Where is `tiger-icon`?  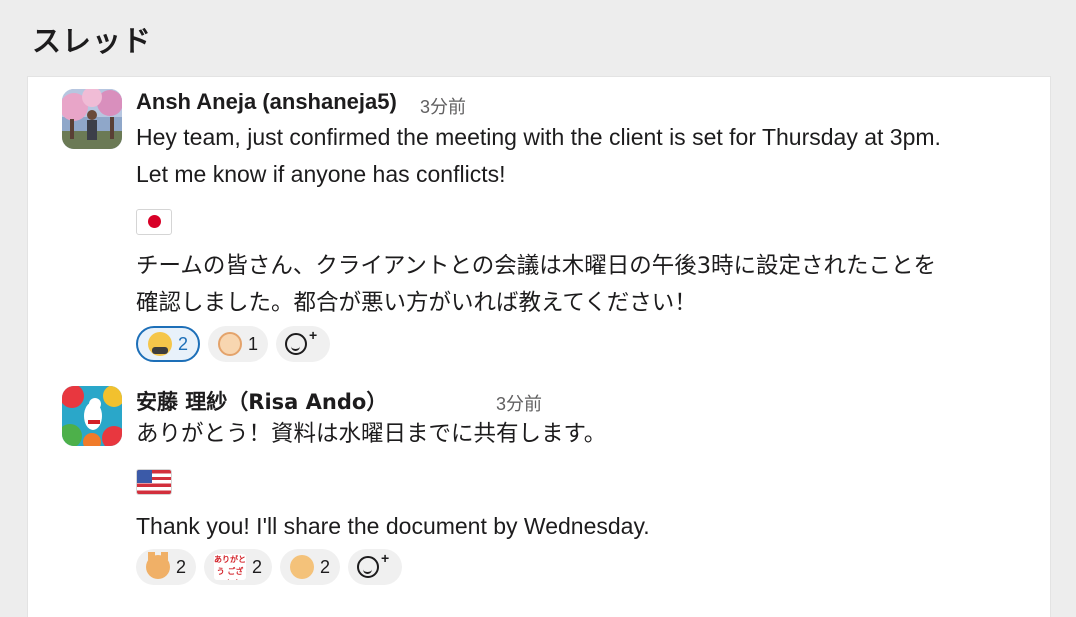
tiger-icon is located at coordinates (302, 567).